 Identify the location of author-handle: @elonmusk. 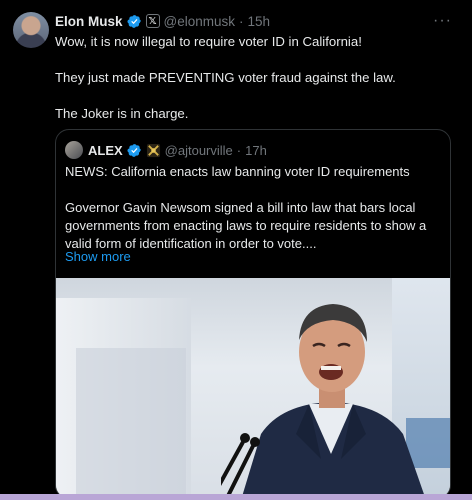
(199, 21).